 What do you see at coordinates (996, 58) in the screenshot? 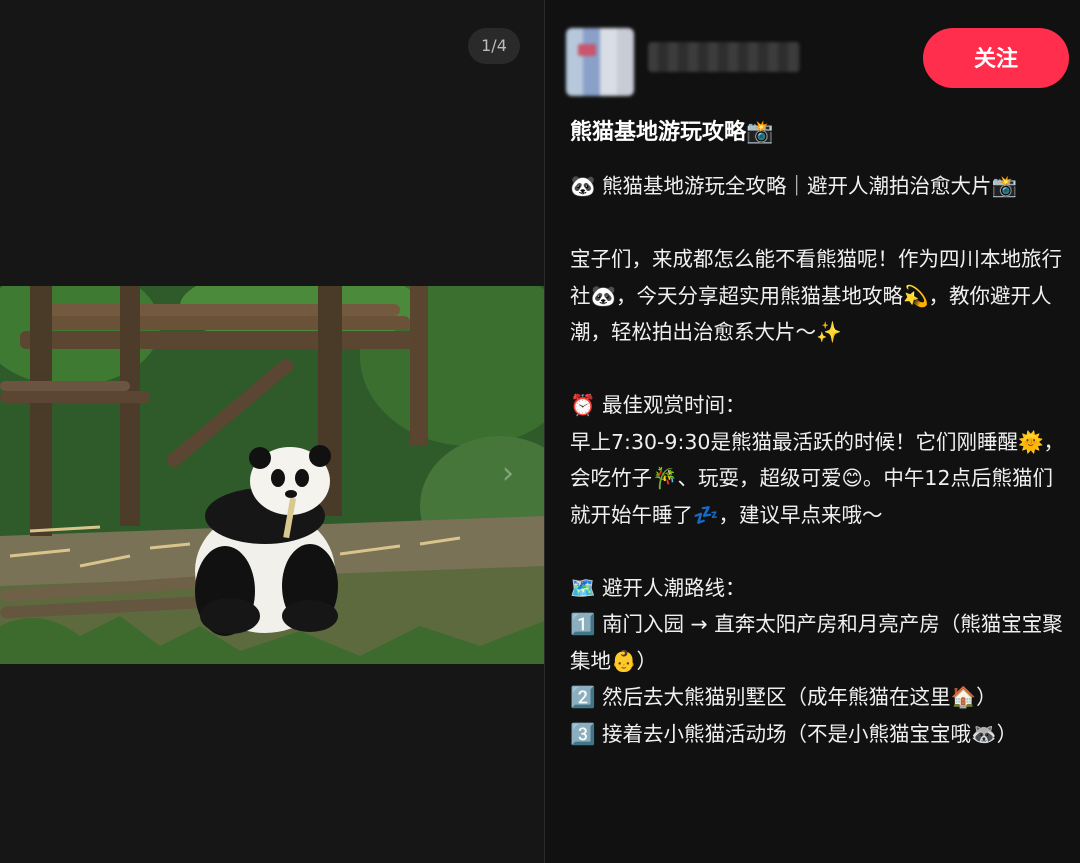
I see `follow-button: 关注` at bounding box center [996, 58].